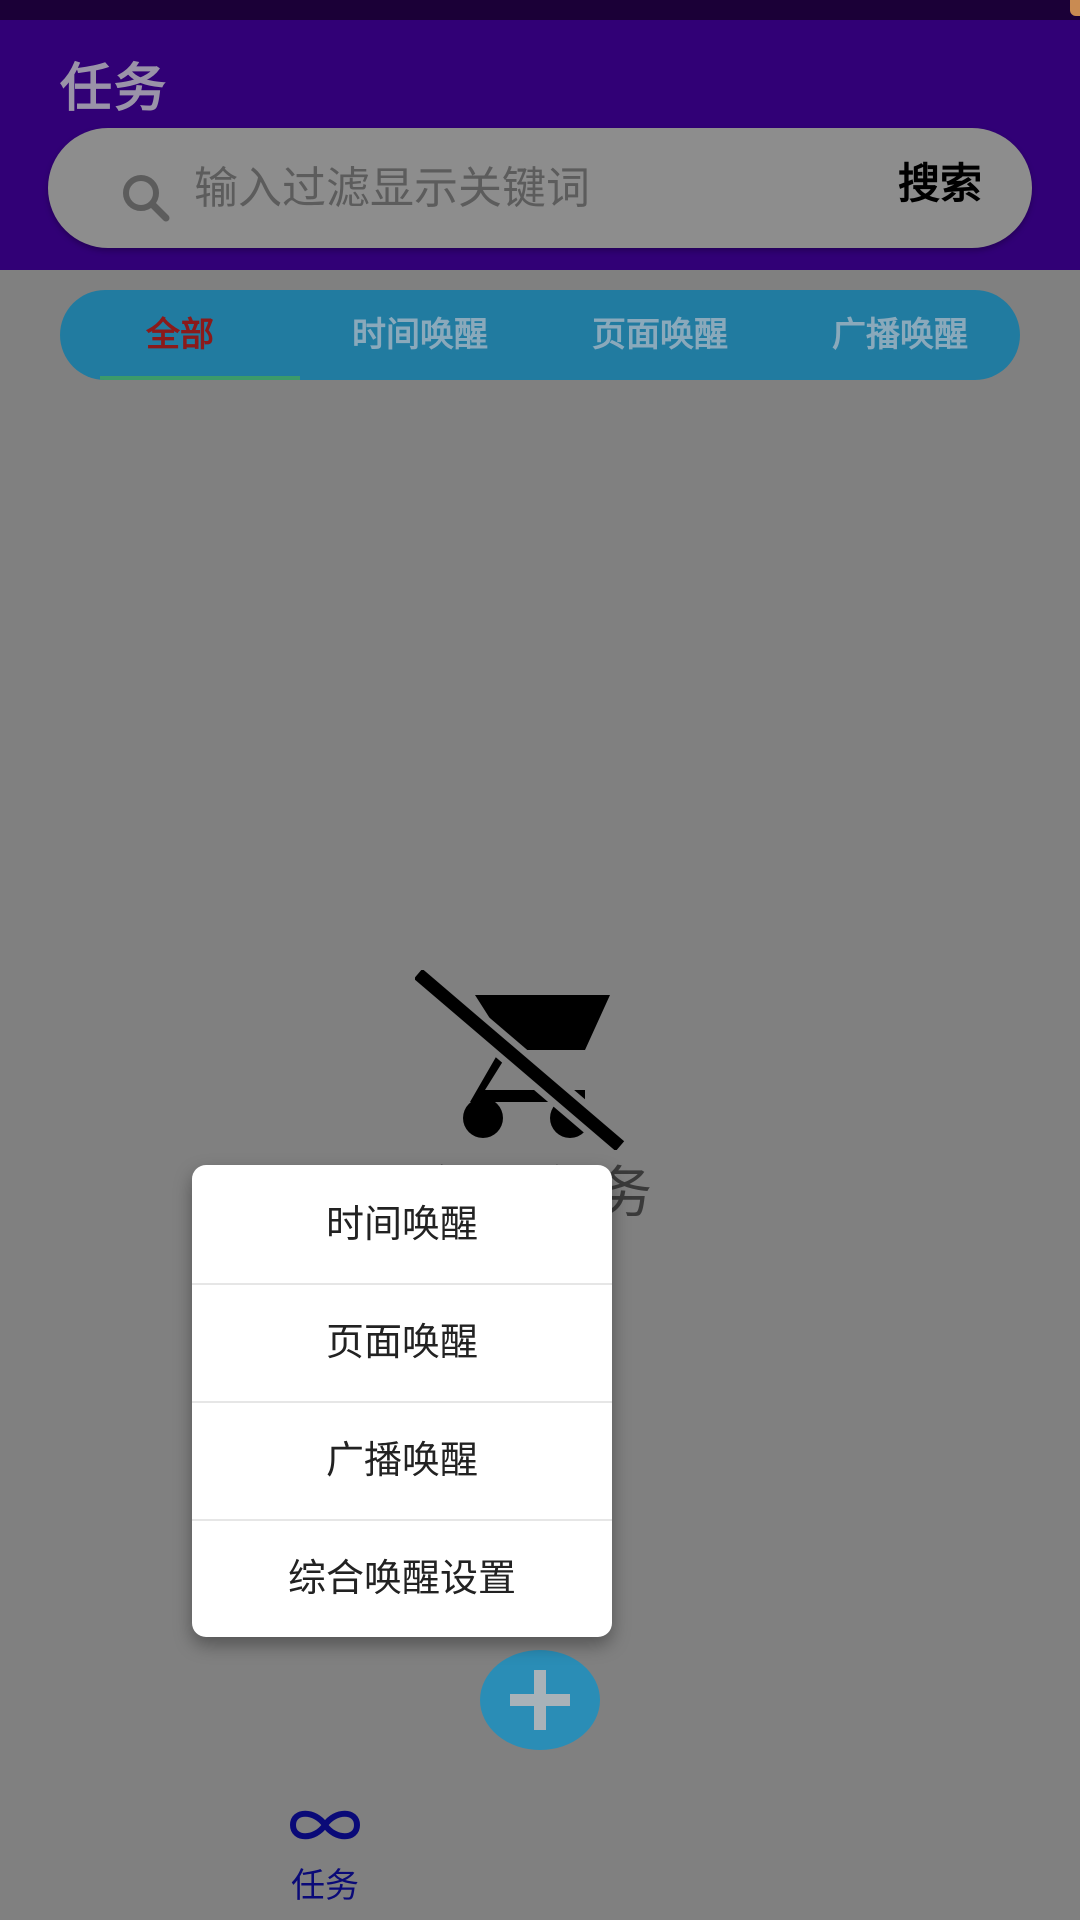 The height and width of the screenshot is (1920, 1080). What do you see at coordinates (940, 184) in the screenshot?
I see `search-button: 搜索` at bounding box center [940, 184].